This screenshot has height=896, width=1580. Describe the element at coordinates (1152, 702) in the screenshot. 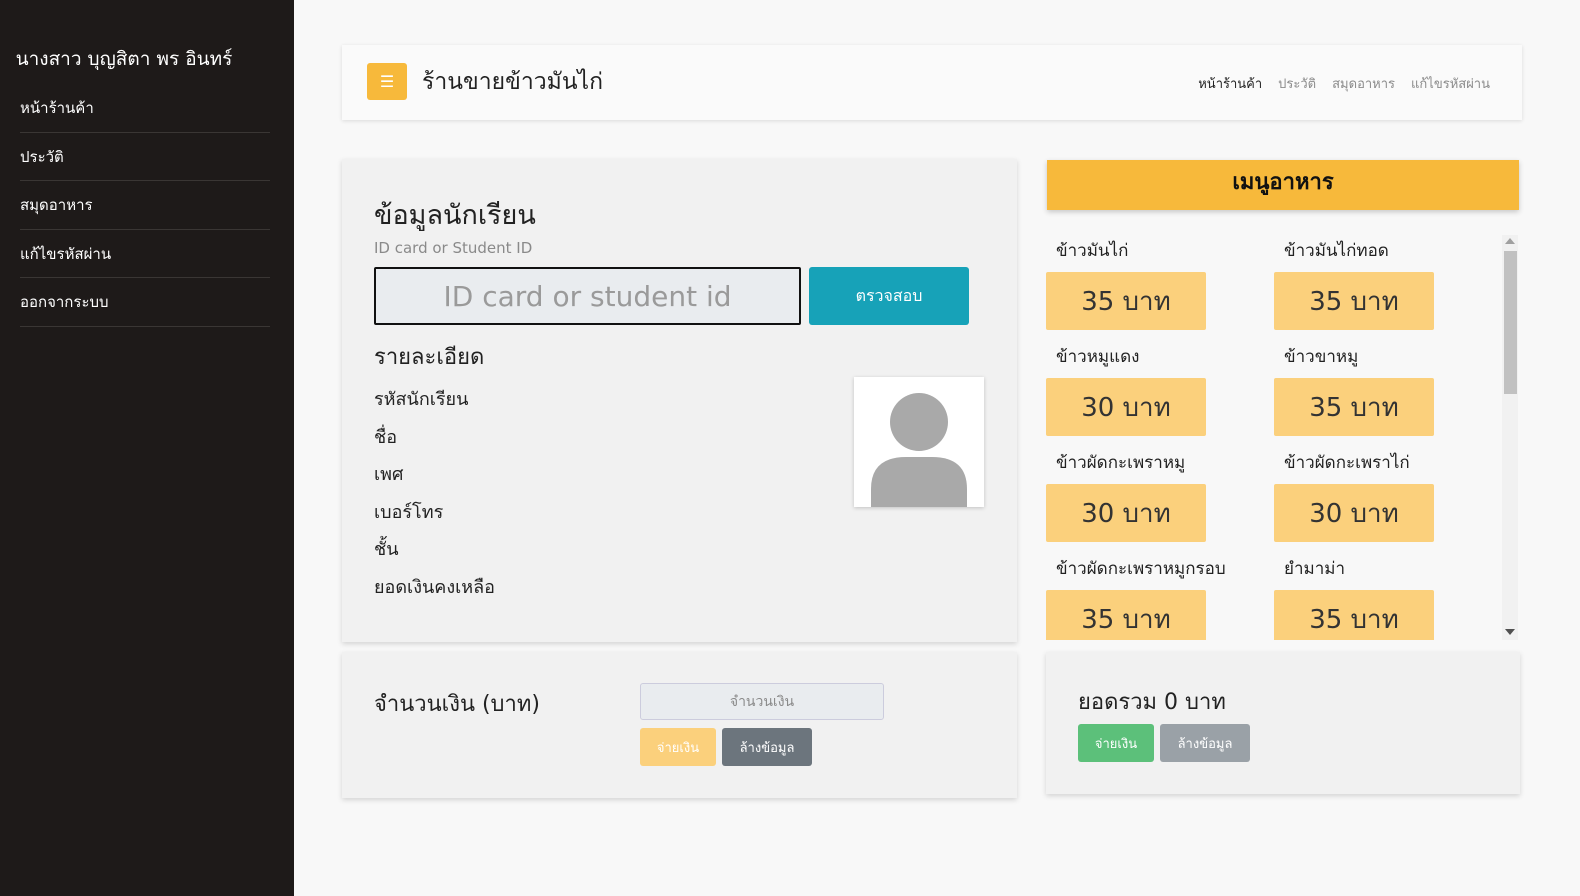

I see `total-amount: ยอดรวม 0 บาท` at that location.